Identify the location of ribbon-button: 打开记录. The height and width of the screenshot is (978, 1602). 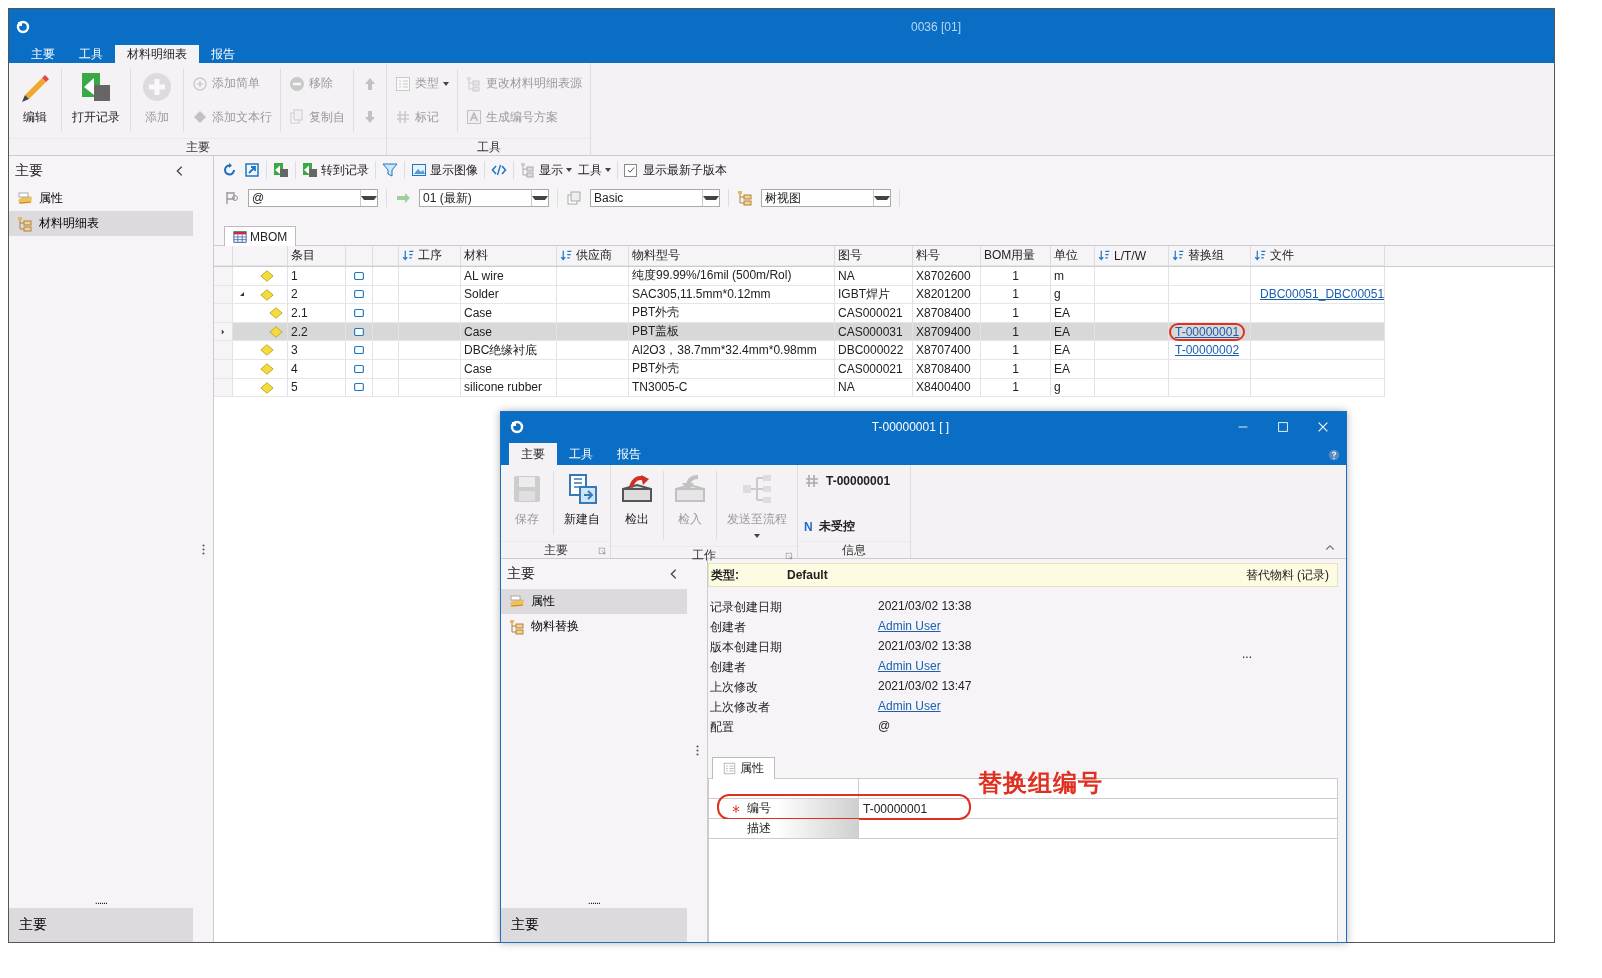
(96, 98).